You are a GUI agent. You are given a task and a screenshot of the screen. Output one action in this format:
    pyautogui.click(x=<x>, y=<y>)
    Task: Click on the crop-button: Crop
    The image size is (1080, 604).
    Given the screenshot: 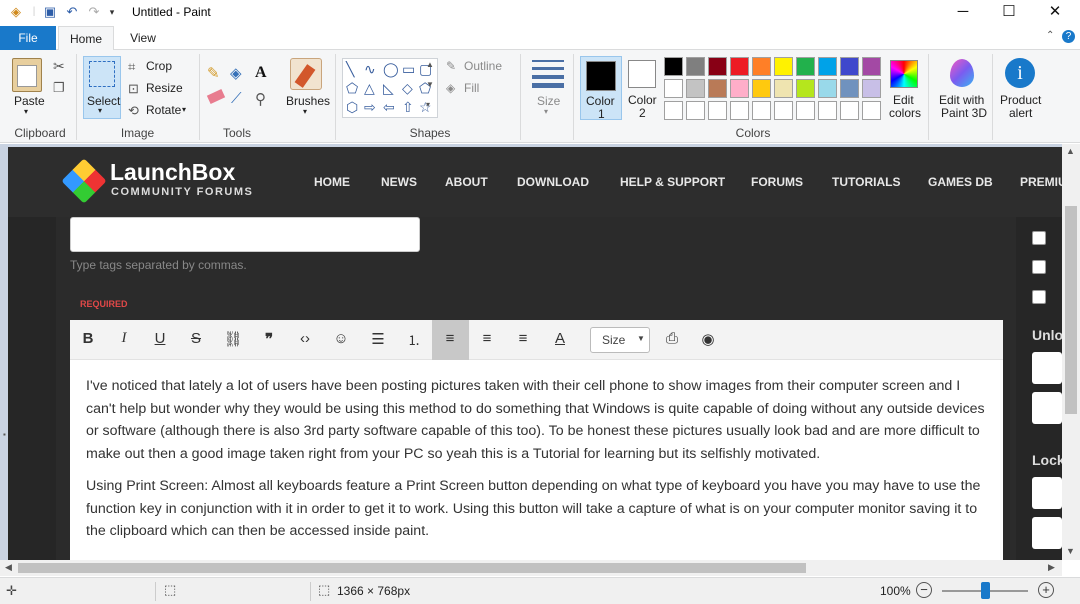 What is the action you would take?
    pyautogui.click(x=159, y=66)
    